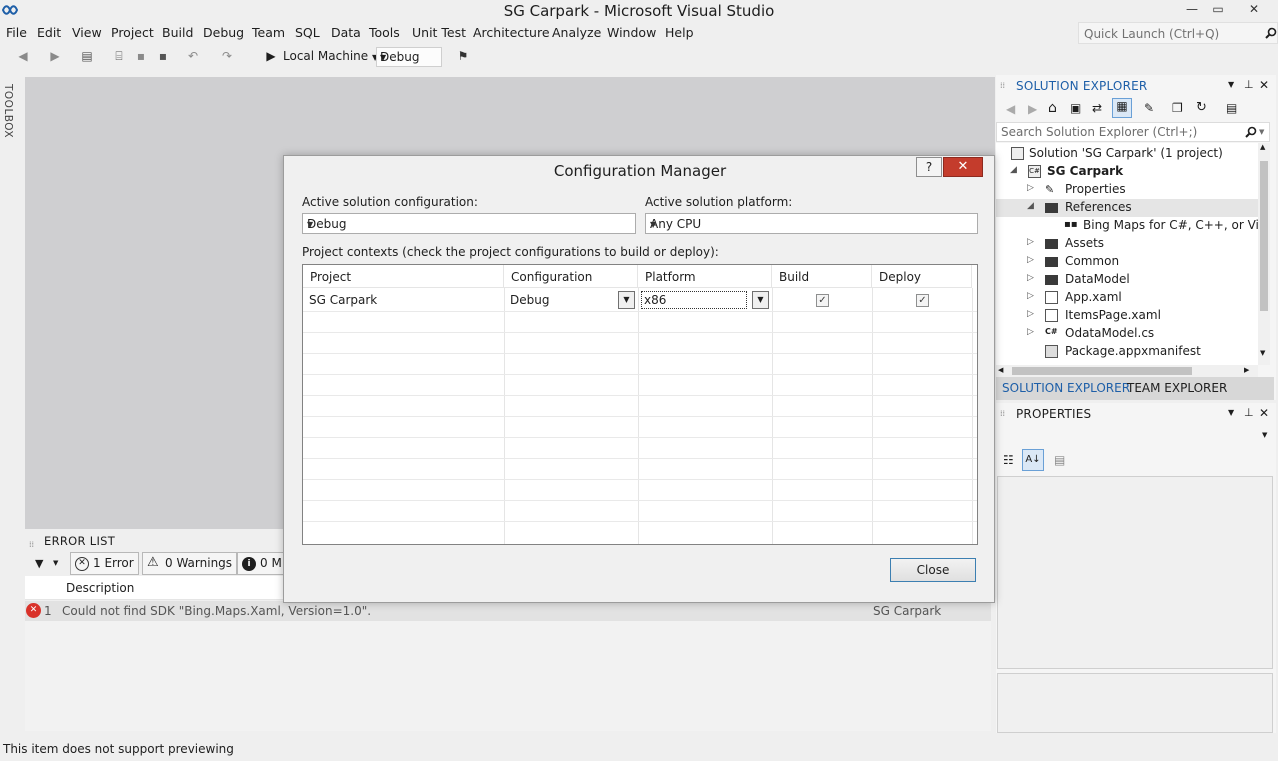 Image resolution: width=1278 pixels, height=761 pixels. What do you see at coordinates (1254, 9) in the screenshot?
I see `close-window-button: ✕` at bounding box center [1254, 9].